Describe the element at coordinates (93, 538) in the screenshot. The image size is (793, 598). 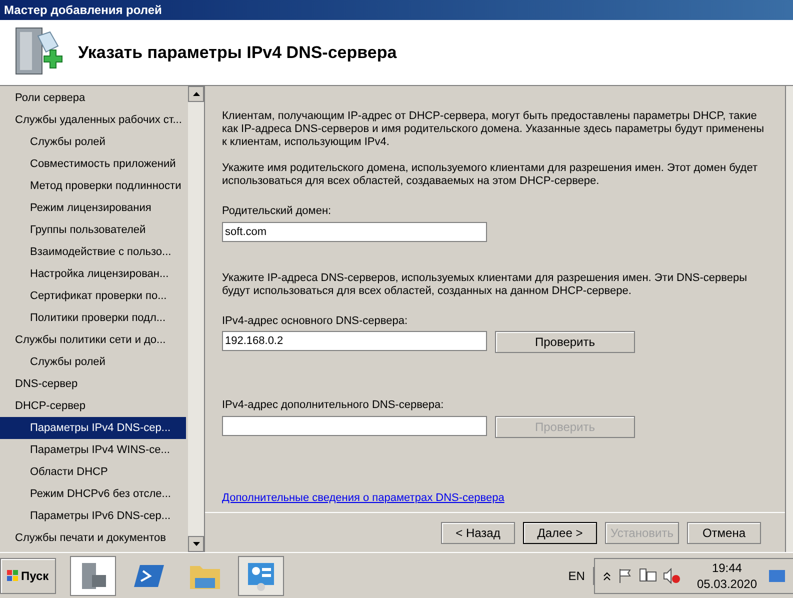
I see `nav-item: Службы печати и документов` at that location.